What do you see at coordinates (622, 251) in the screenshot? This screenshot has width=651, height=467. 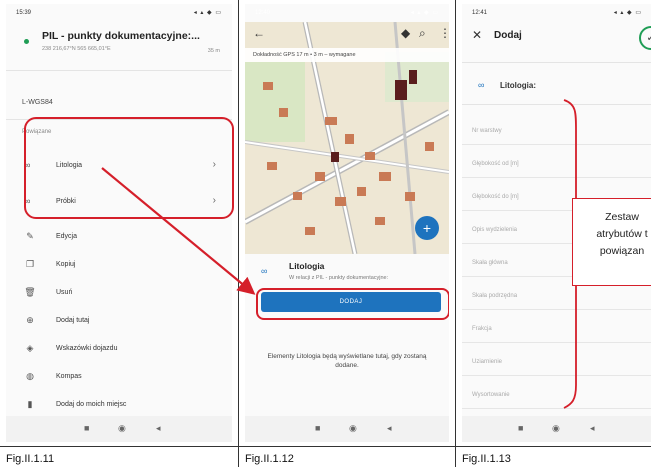 I see `callout-line-3: powiązan` at bounding box center [622, 251].